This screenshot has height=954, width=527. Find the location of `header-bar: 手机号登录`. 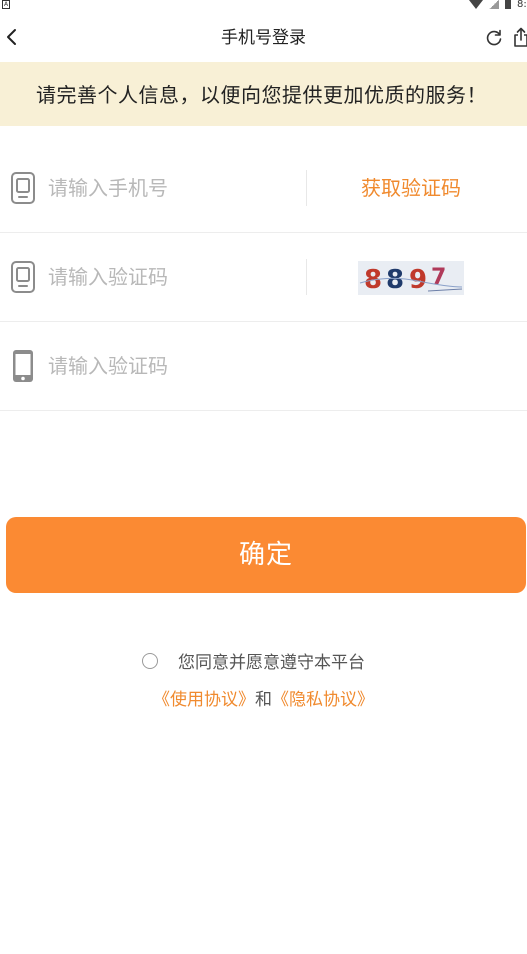

header-bar: 手机号登录 is located at coordinates (263, 37).